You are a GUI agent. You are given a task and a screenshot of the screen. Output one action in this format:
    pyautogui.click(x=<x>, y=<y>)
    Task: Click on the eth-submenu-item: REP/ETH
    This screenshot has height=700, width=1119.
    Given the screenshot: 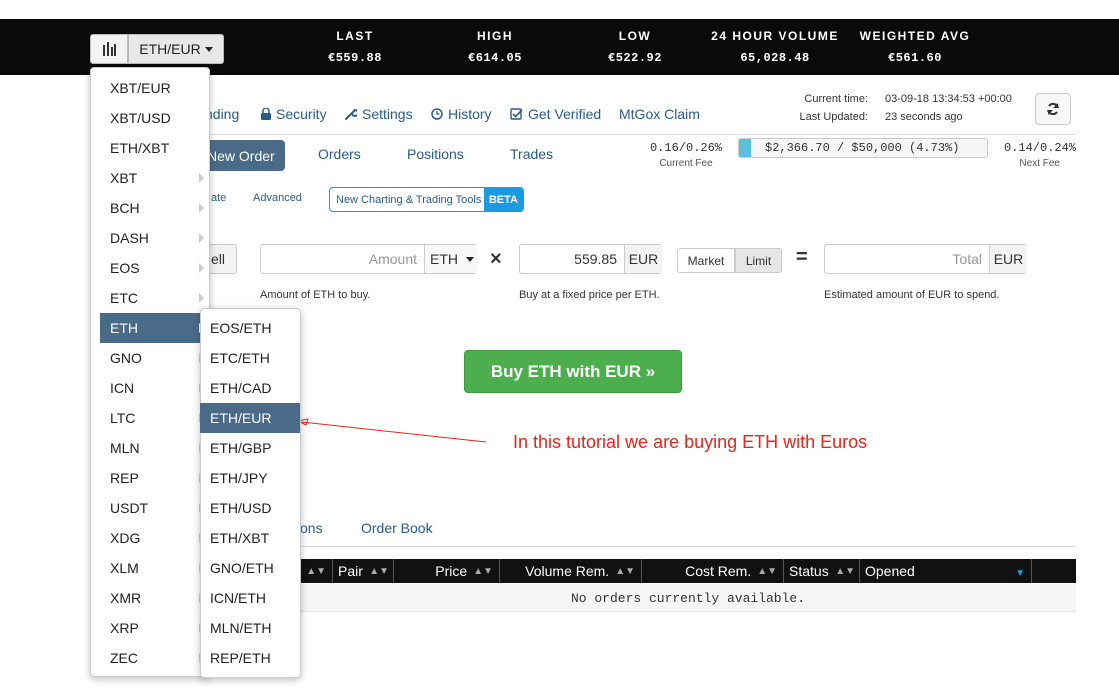 What is the action you would take?
    pyautogui.click(x=250, y=658)
    